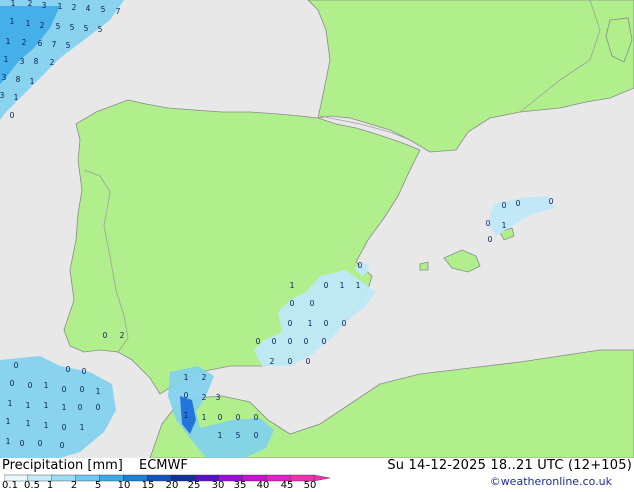 This screenshot has width=634, height=492. Describe the element at coordinates (240, 485) in the screenshot. I see `color-scale-label: 35` at that location.